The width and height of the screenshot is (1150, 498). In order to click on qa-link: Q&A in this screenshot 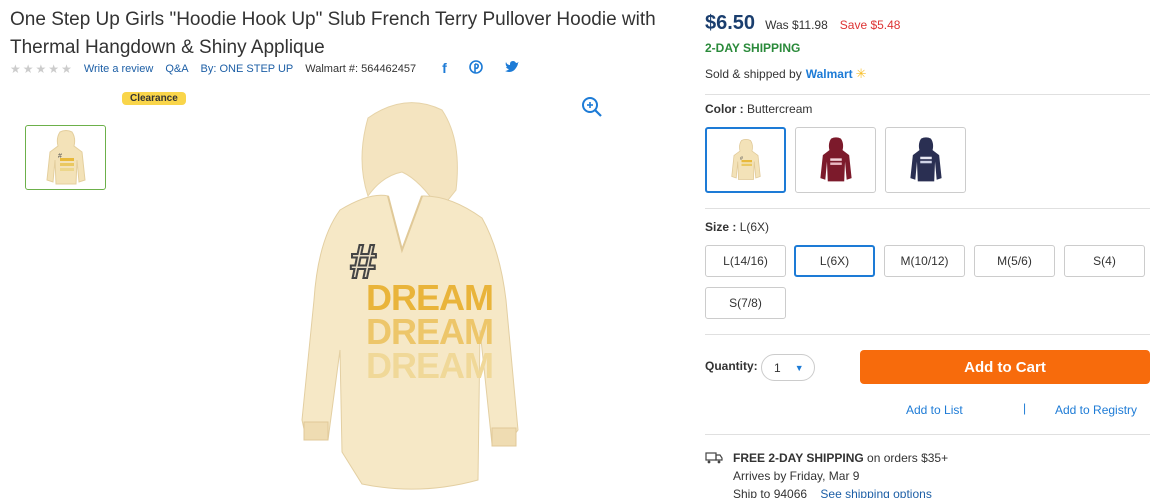, I will do `click(176, 69)`.